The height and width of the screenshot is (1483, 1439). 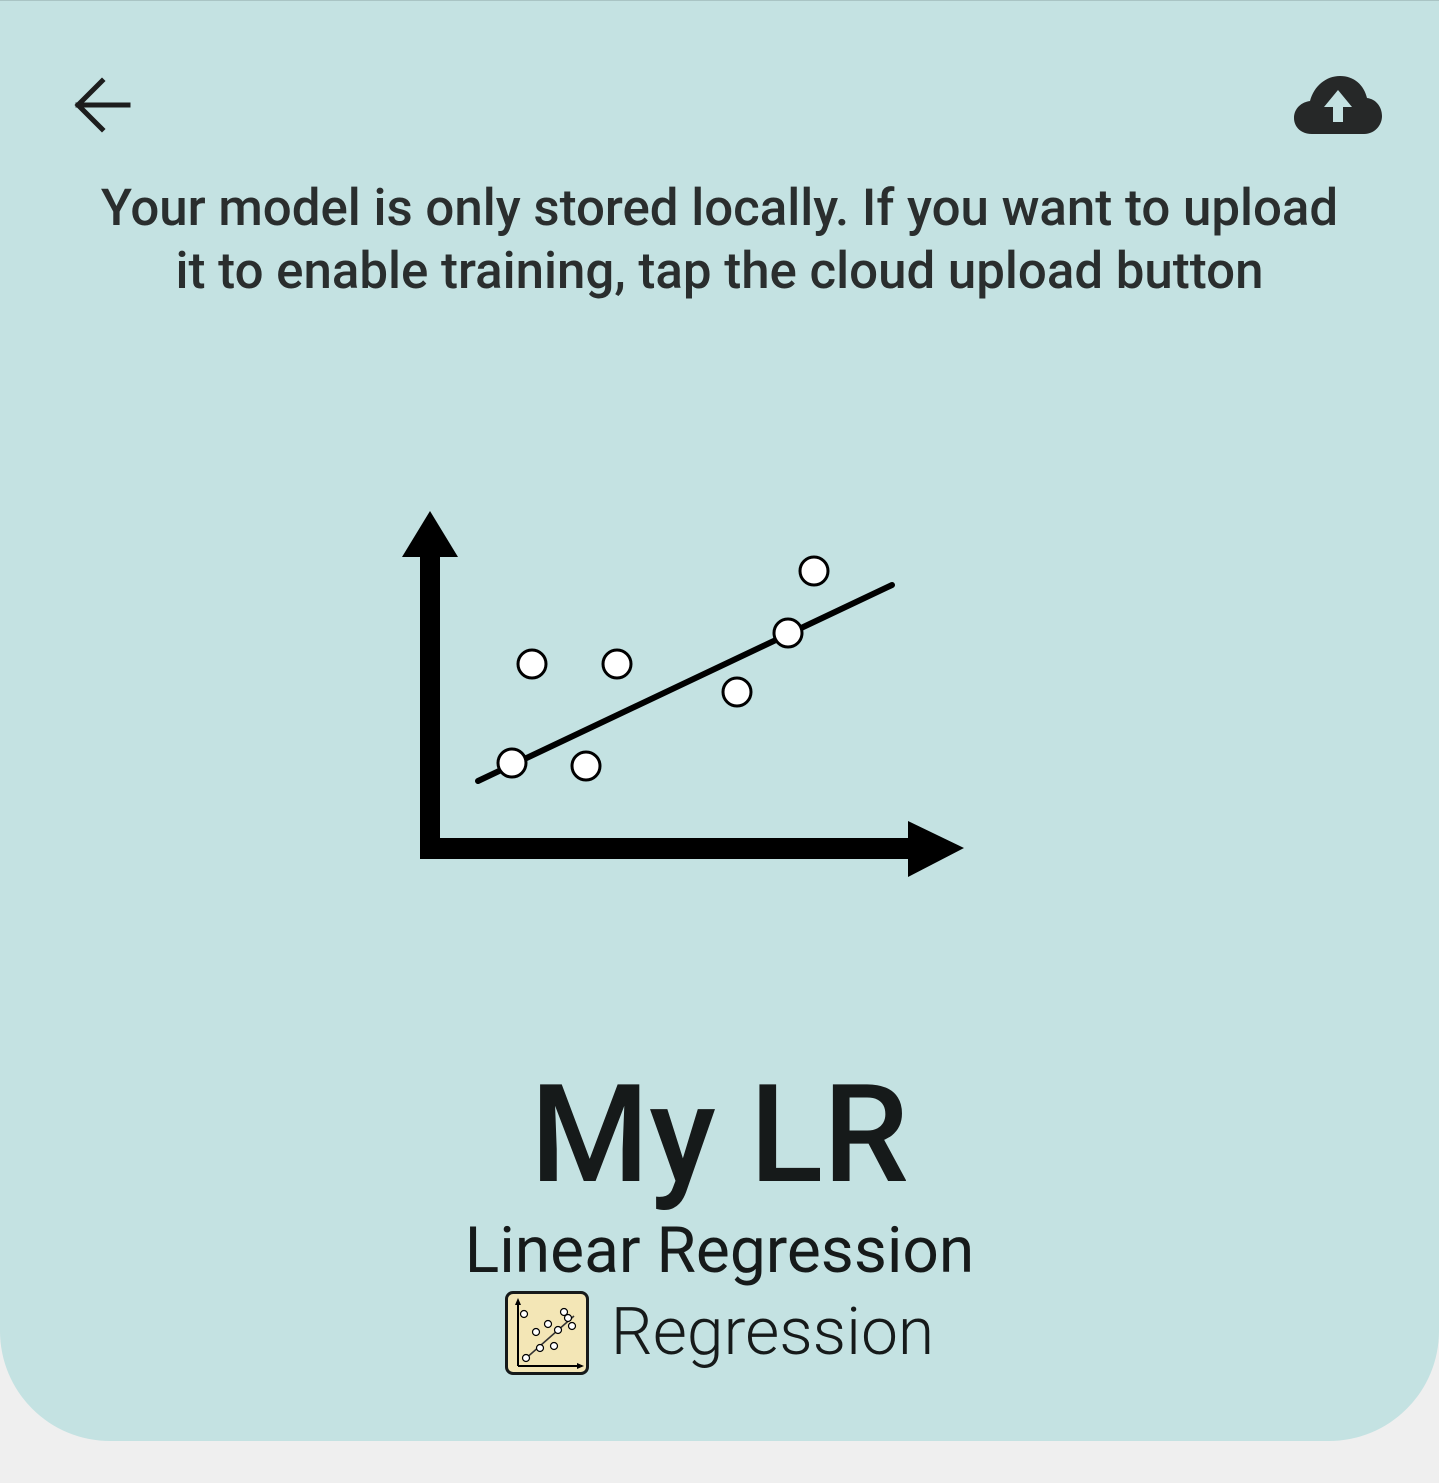 I want to click on model-category-label: Regression, so click(x=772, y=1332).